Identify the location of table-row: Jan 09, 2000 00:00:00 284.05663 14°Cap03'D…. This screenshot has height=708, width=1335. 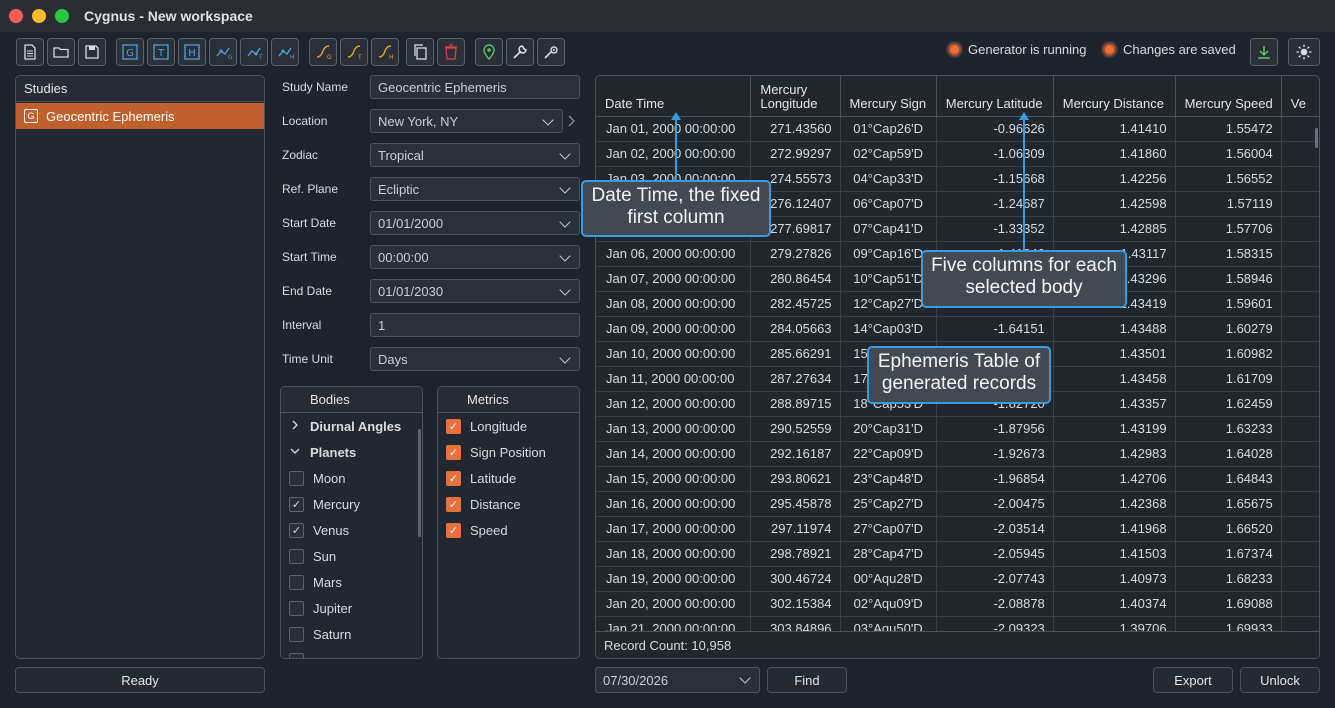
(957, 329).